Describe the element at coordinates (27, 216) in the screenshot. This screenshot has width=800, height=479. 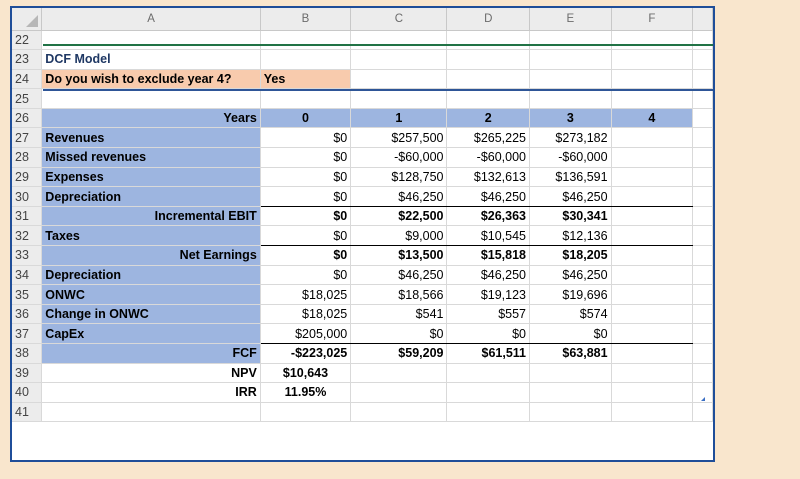
I see `row-header: 31` at that location.